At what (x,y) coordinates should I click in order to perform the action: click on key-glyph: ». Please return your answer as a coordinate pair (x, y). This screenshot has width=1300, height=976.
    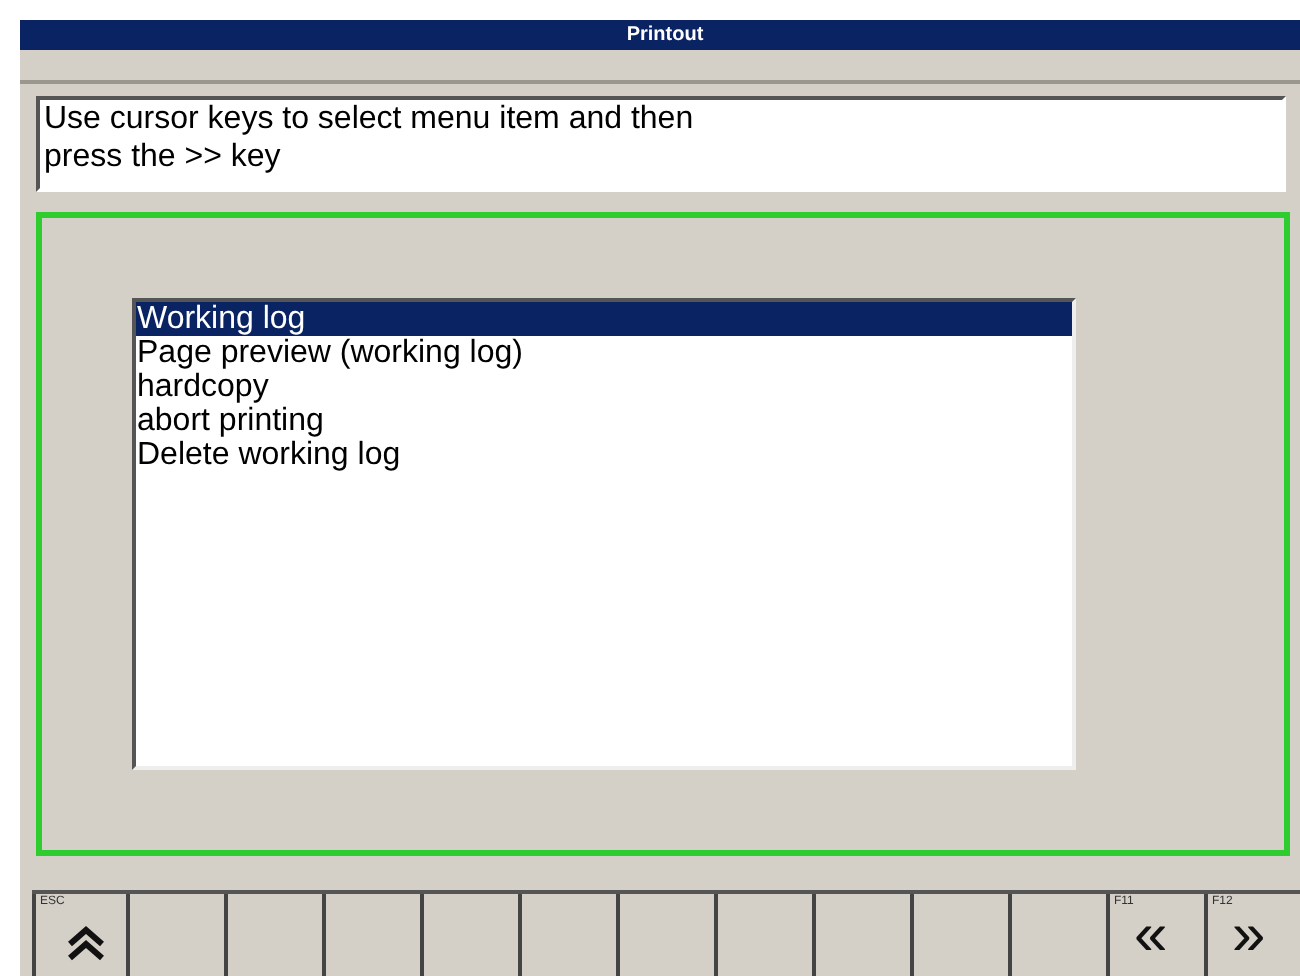
    Looking at the image, I should click on (1249, 936).